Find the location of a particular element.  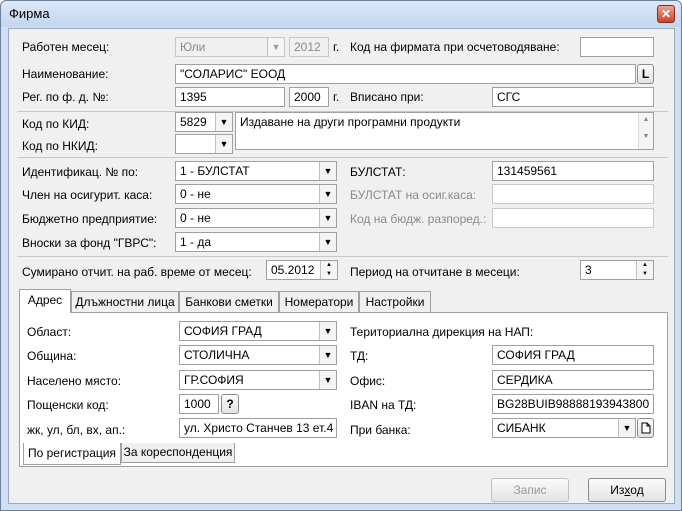

work-month-value: Юли is located at coordinates (193, 47).